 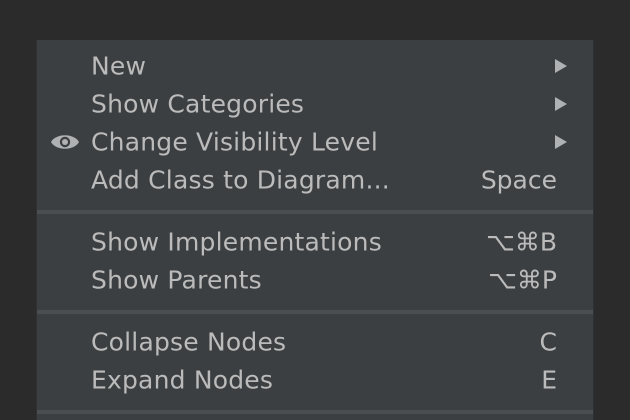 What do you see at coordinates (518, 180) in the screenshot?
I see `menu-item-shortcut: Space` at bounding box center [518, 180].